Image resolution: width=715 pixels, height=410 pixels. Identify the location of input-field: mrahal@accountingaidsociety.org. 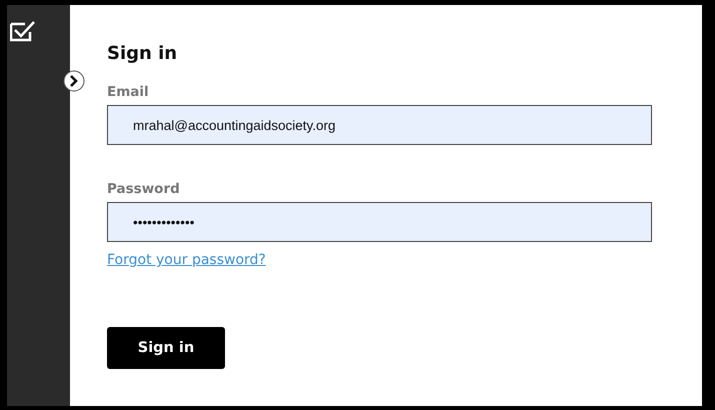
(379, 125).